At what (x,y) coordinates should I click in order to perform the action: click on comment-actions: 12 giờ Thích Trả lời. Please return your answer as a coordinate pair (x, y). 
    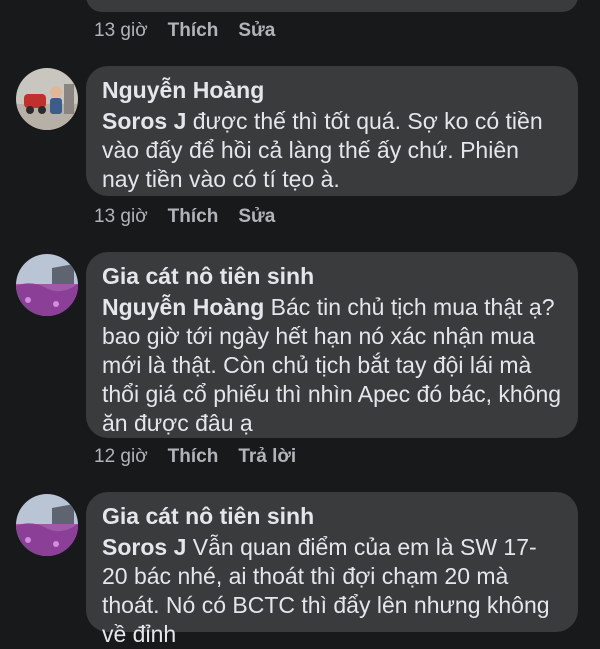
    Looking at the image, I should click on (195, 457).